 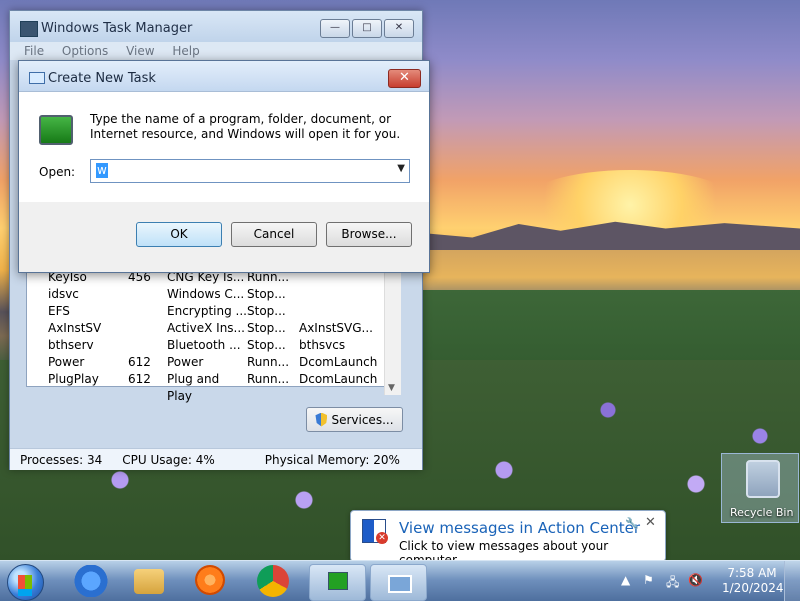 I want to click on clock-time: 7:58 AM, so click(x=752, y=573).